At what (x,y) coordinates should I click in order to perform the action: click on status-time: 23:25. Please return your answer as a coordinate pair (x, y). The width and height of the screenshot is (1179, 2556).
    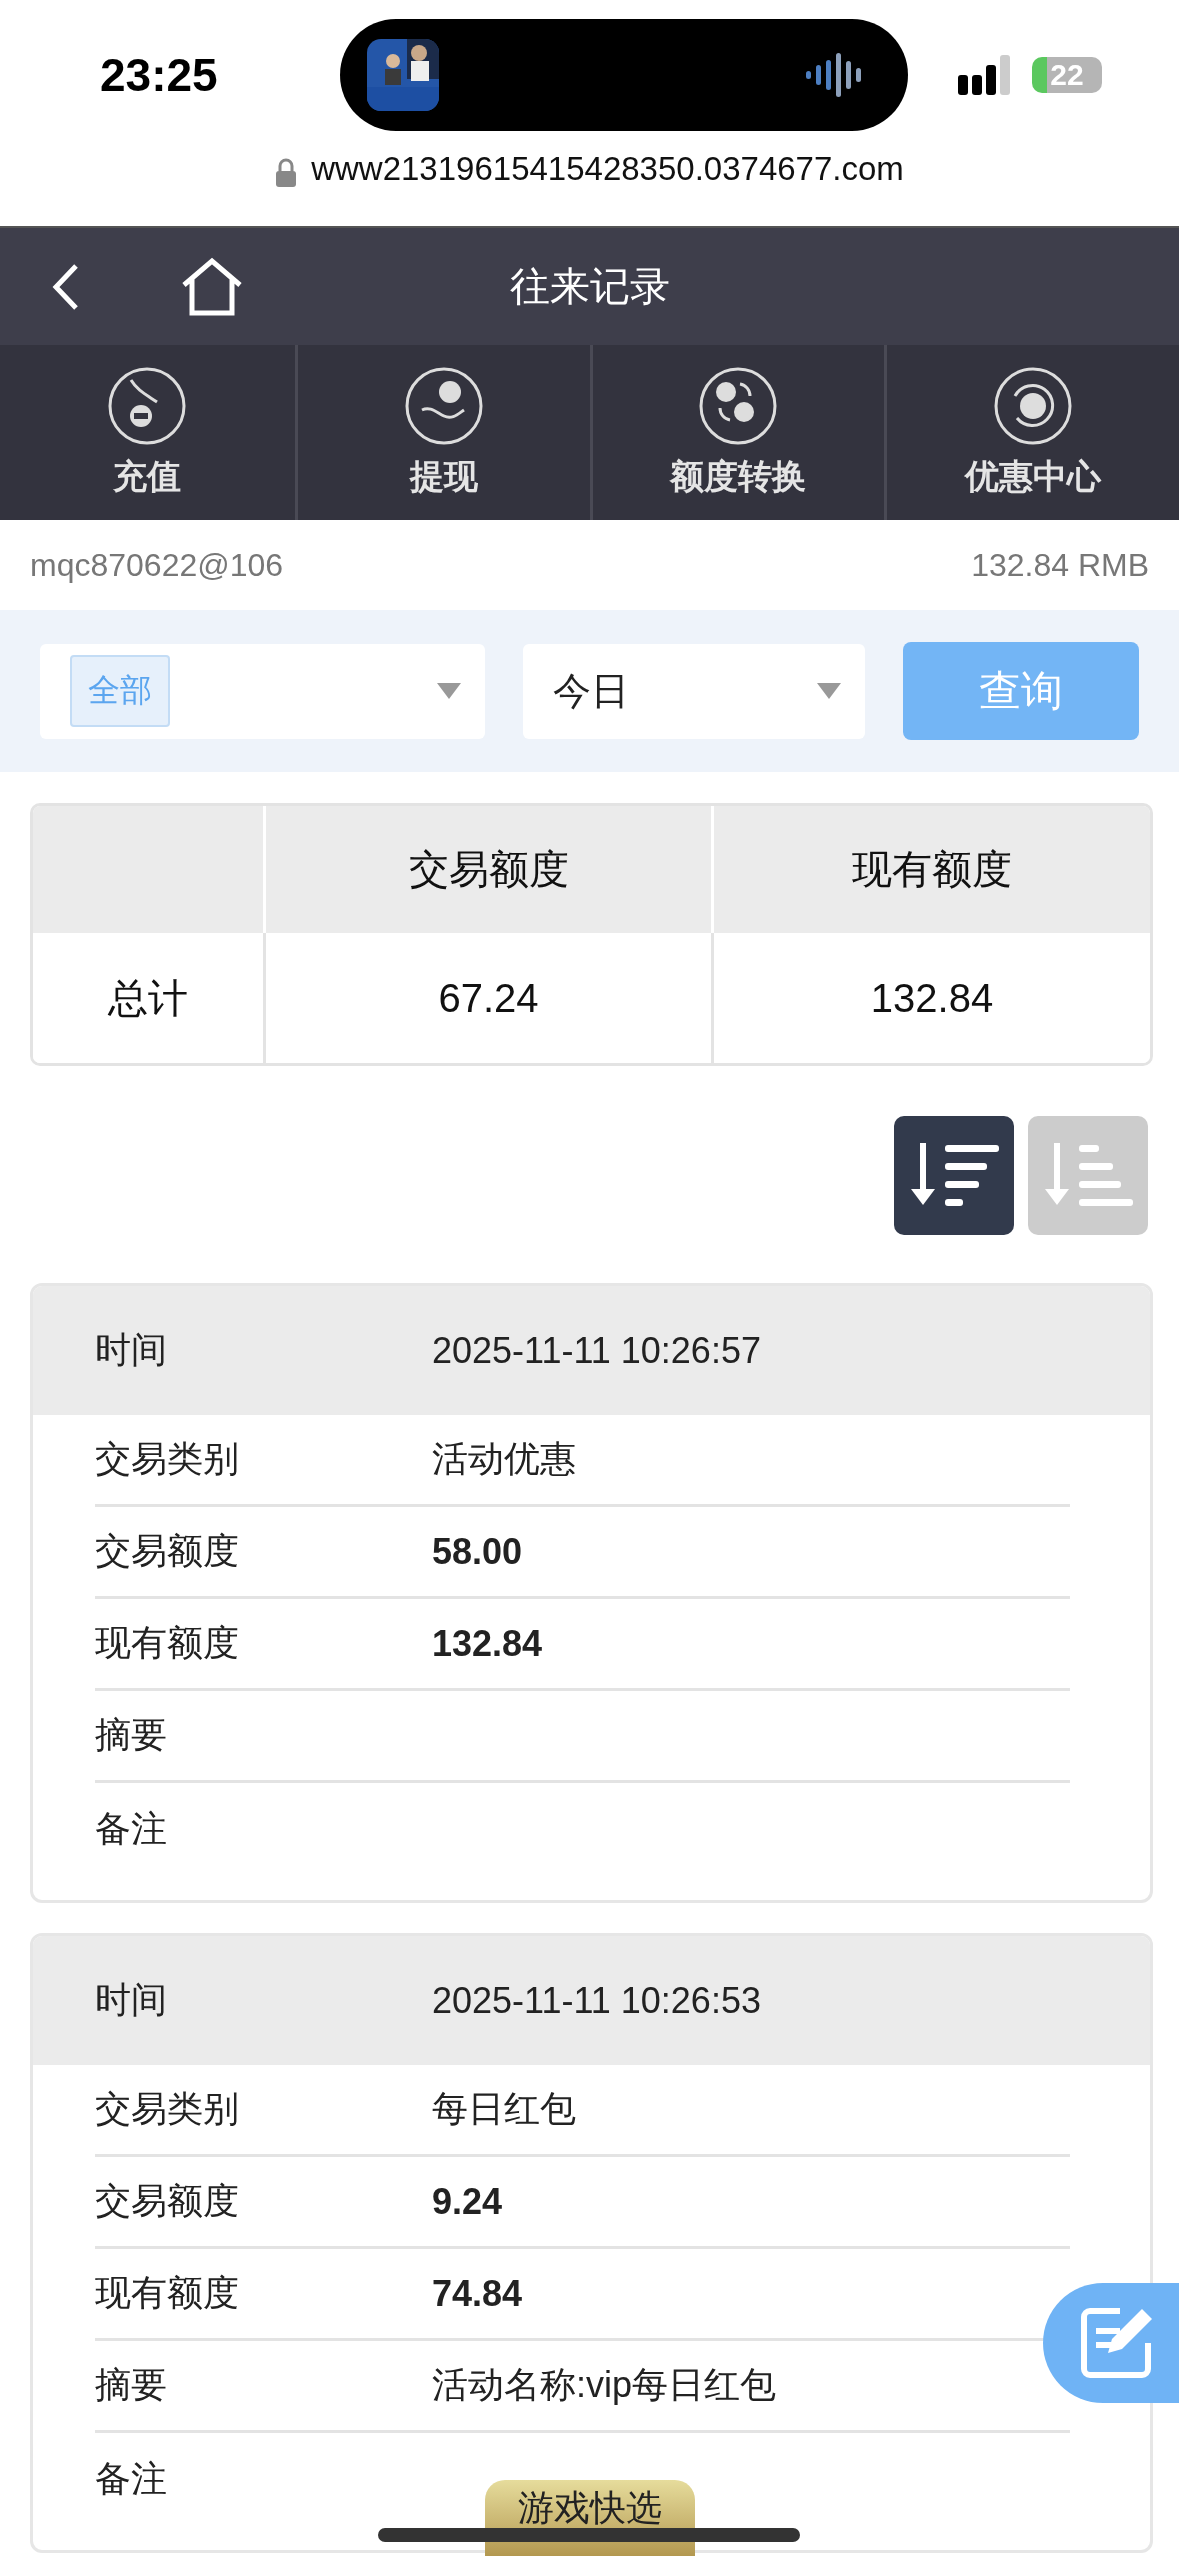
    Looking at the image, I should click on (159, 75).